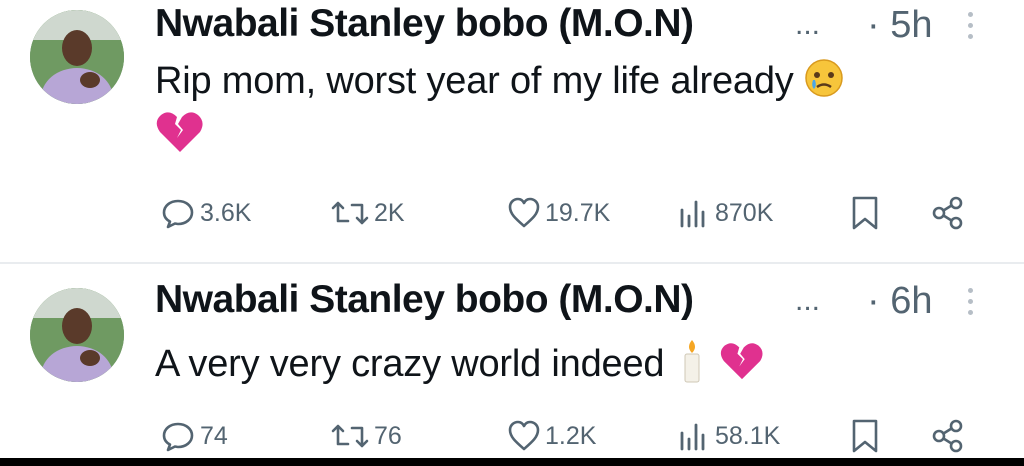 The height and width of the screenshot is (466, 1024). I want to click on bottom-bar, so click(512, 462).